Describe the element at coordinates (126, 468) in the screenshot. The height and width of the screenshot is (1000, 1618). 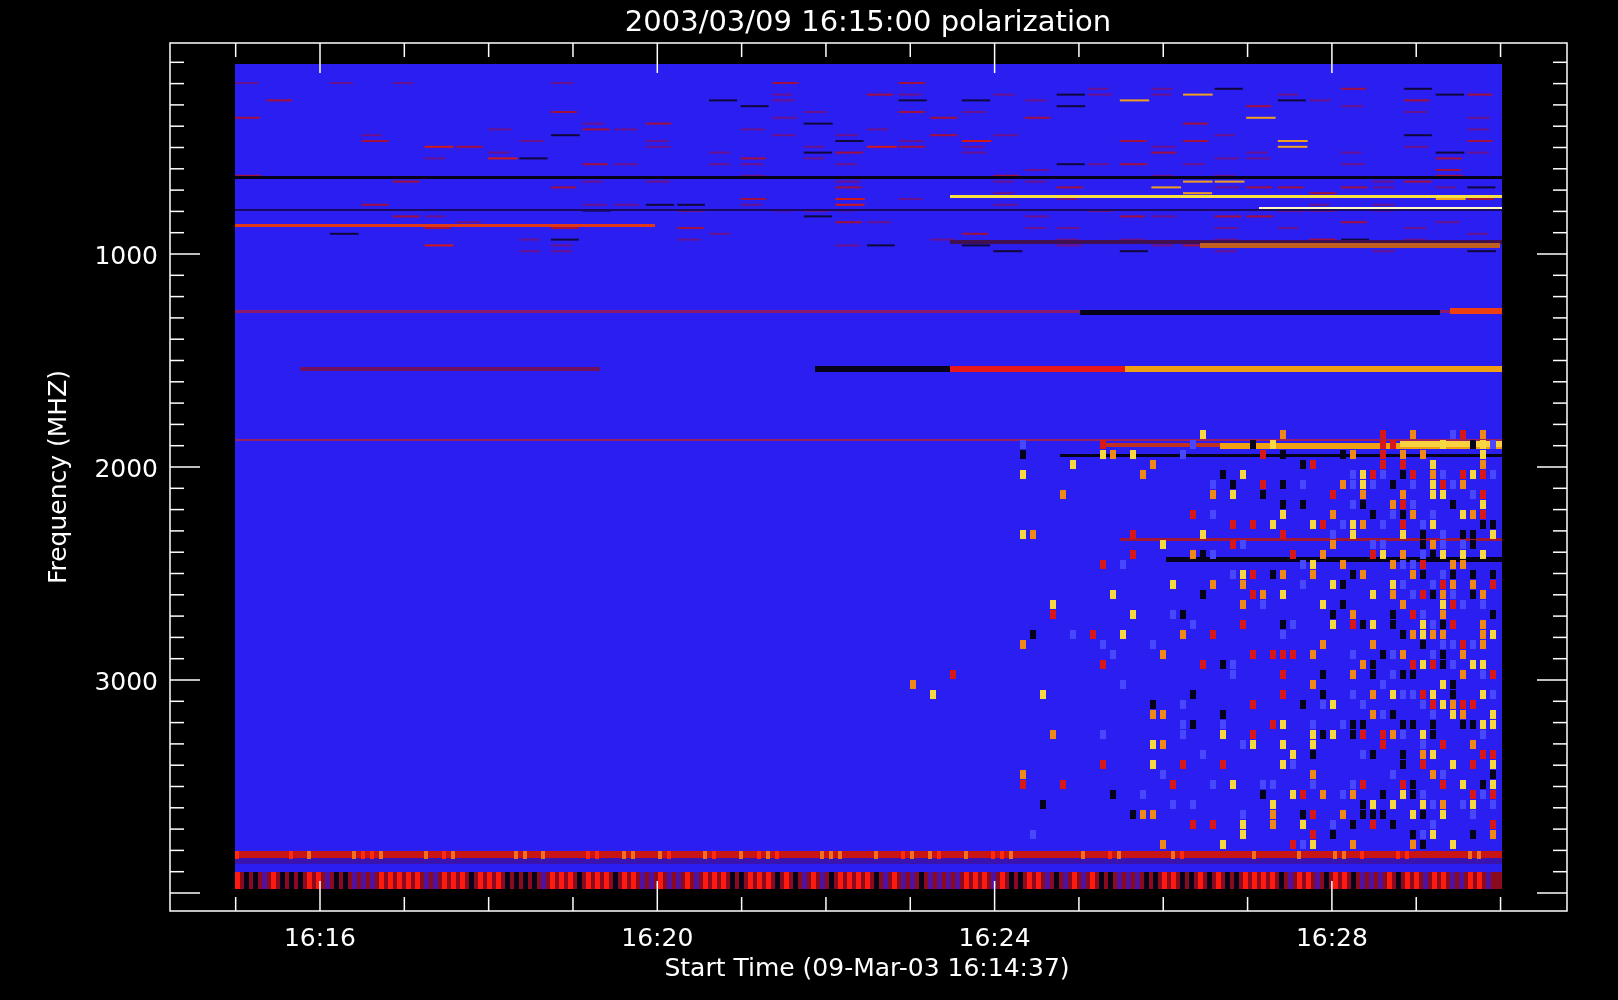
I see `y-tick-label: 2000` at that location.